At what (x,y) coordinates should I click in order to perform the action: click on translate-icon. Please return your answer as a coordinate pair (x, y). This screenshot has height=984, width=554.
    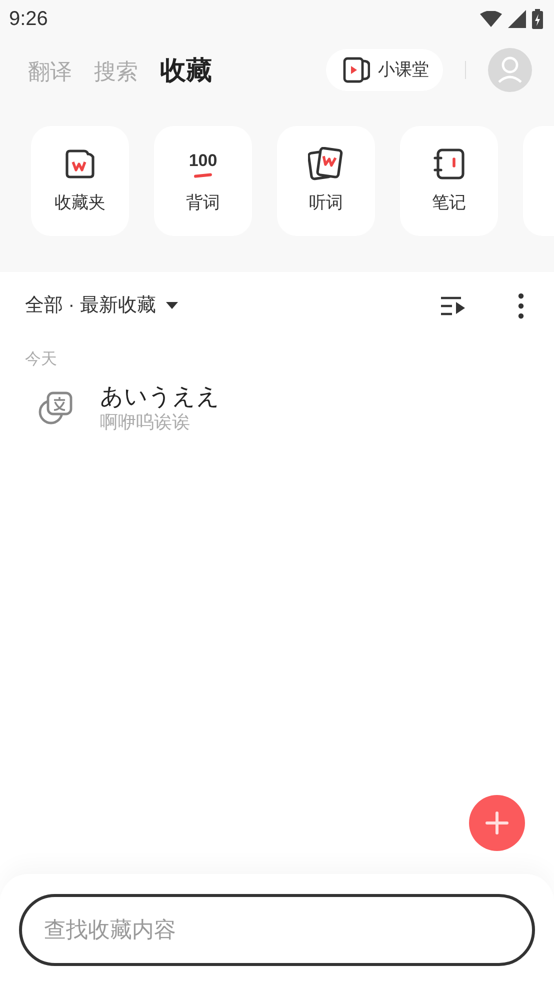
    Looking at the image, I should click on (56, 408).